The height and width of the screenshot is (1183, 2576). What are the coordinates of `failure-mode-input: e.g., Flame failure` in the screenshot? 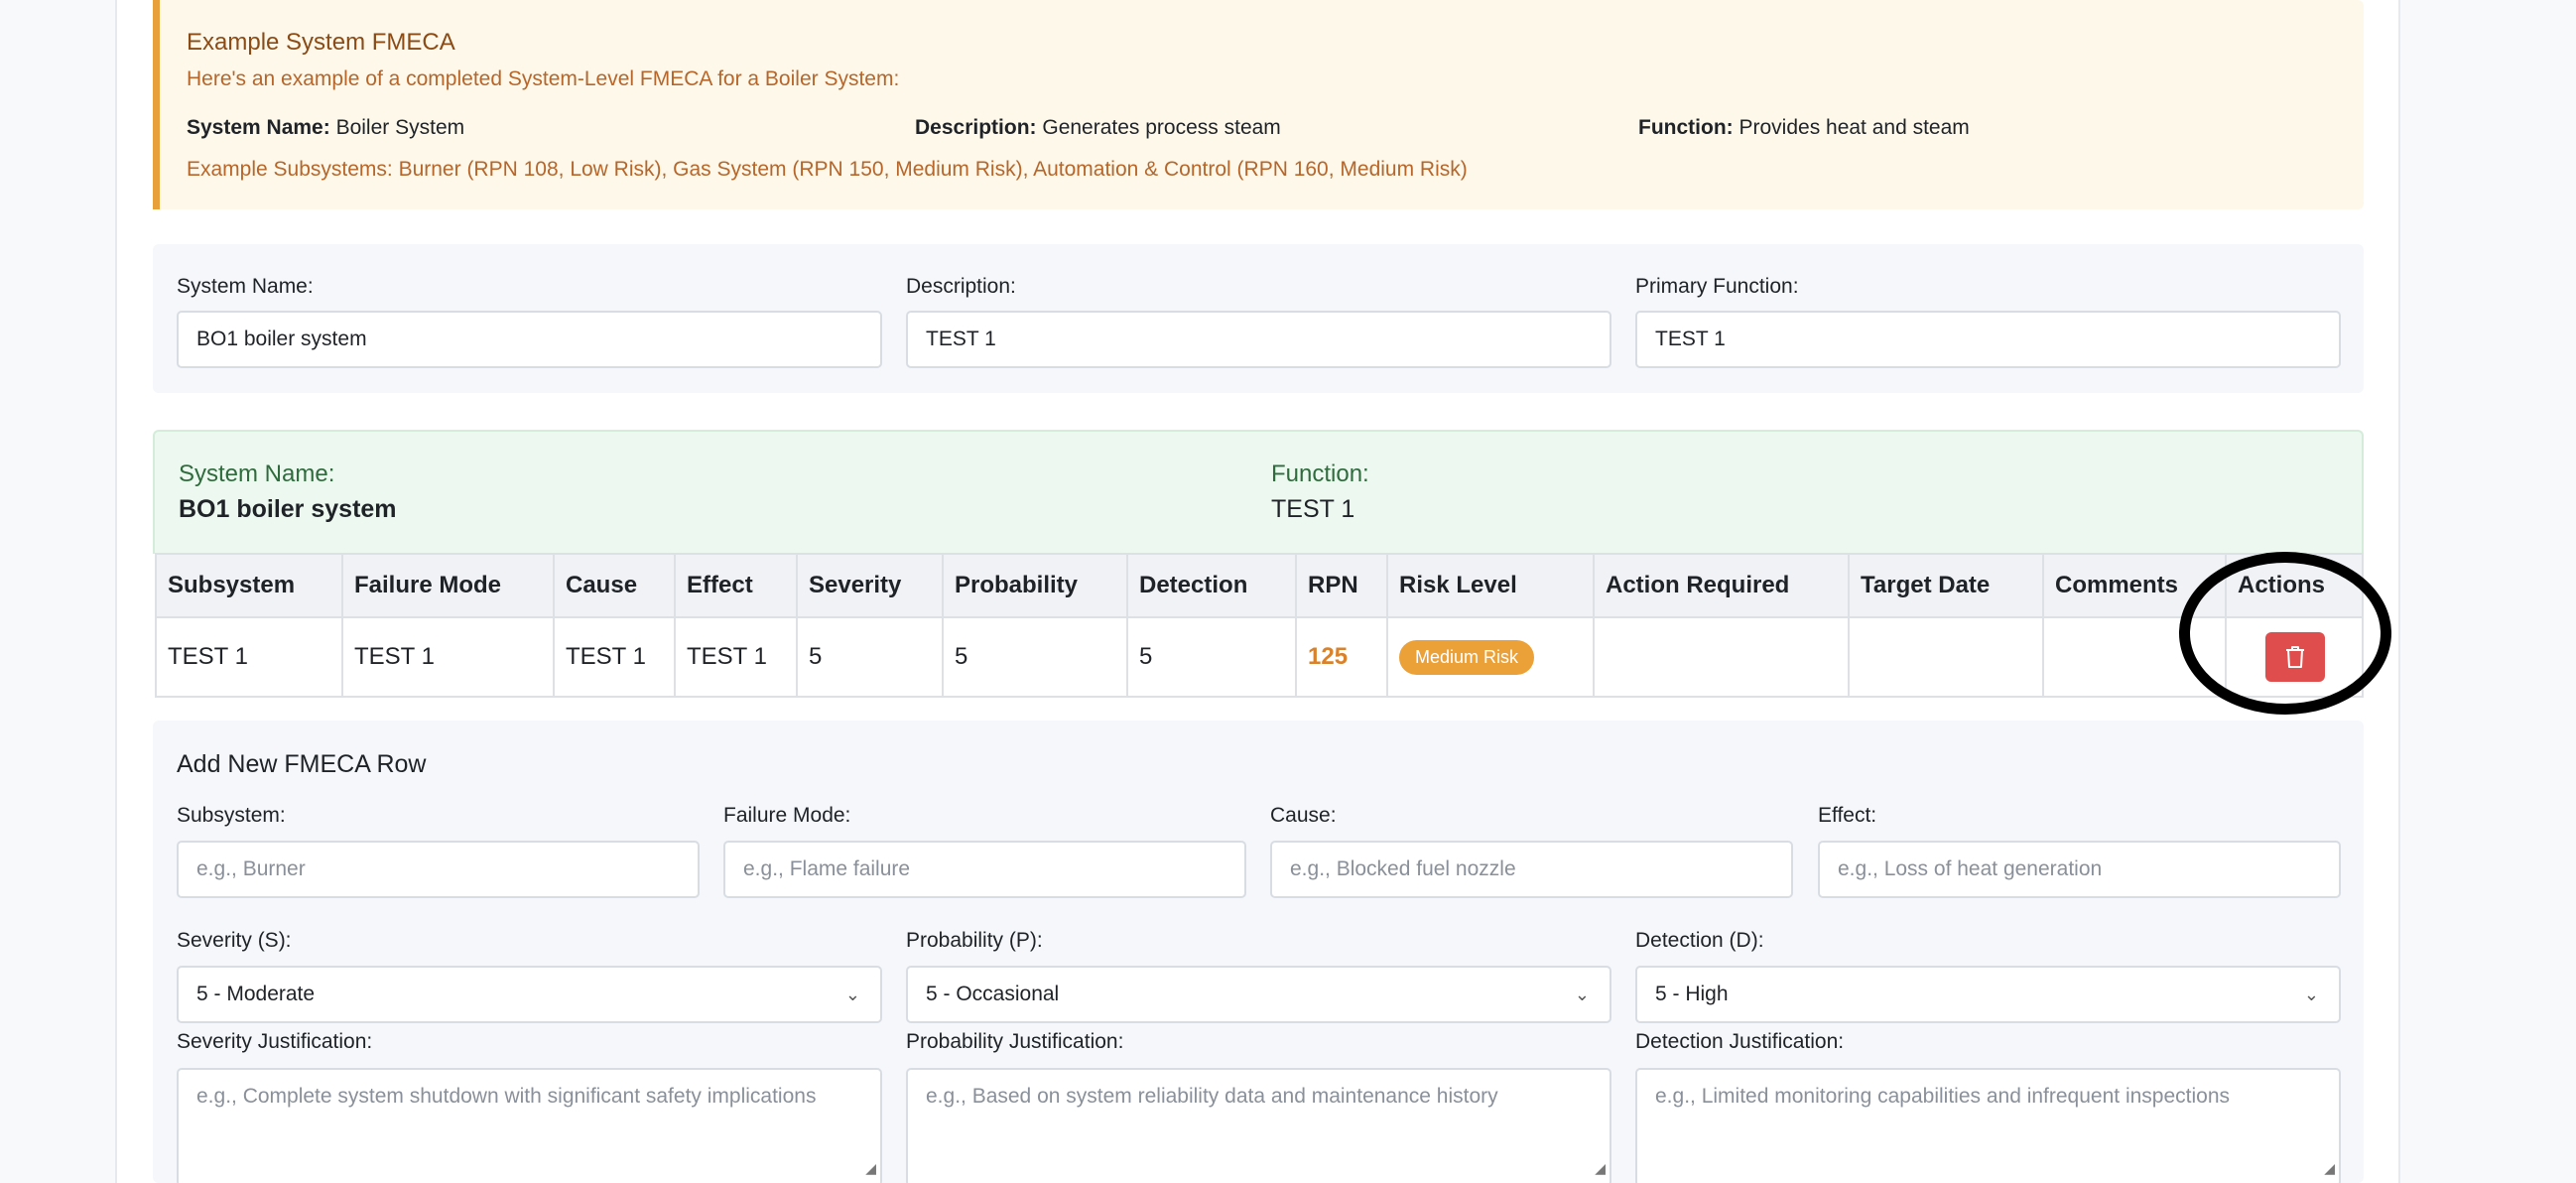 It's located at (985, 869).